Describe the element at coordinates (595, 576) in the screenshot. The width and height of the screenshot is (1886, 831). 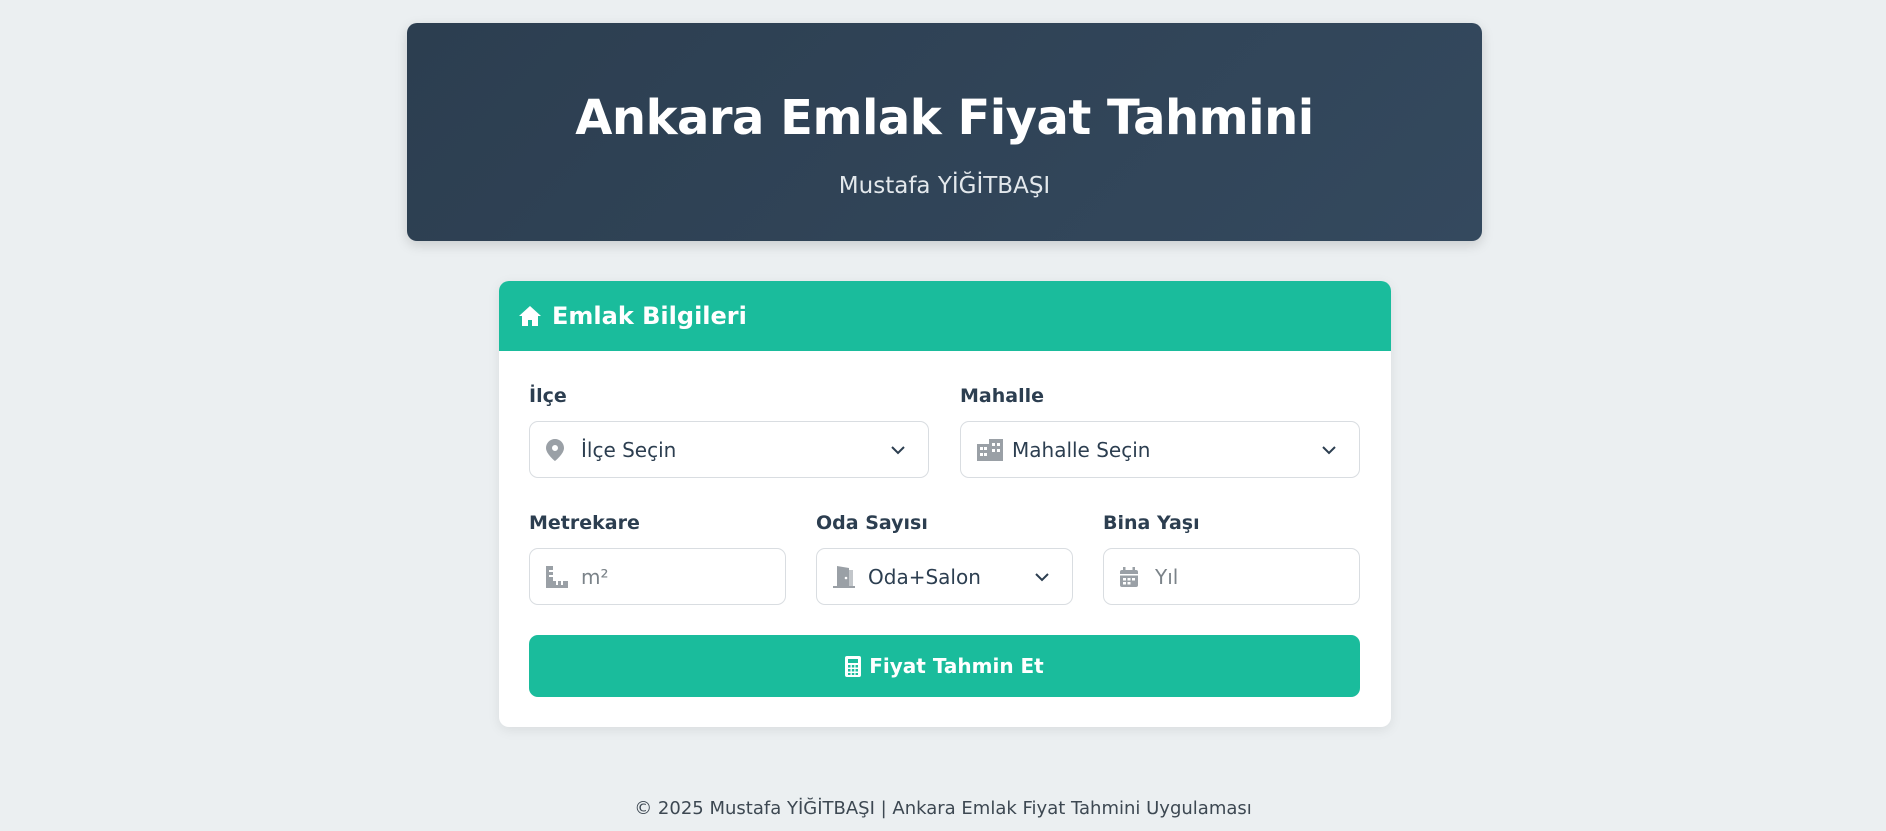
I see `area-input-placeholder: m²` at that location.